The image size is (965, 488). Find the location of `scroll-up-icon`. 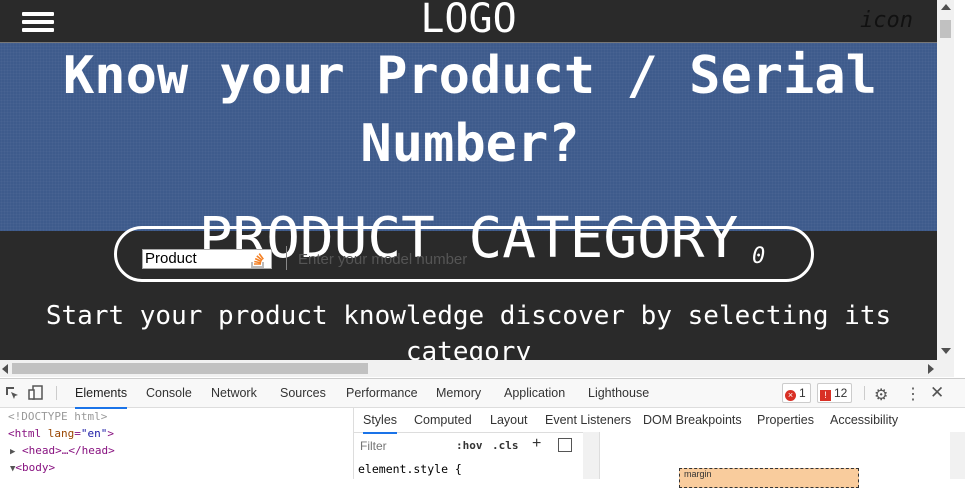

scroll-up-icon is located at coordinates (946, 7).